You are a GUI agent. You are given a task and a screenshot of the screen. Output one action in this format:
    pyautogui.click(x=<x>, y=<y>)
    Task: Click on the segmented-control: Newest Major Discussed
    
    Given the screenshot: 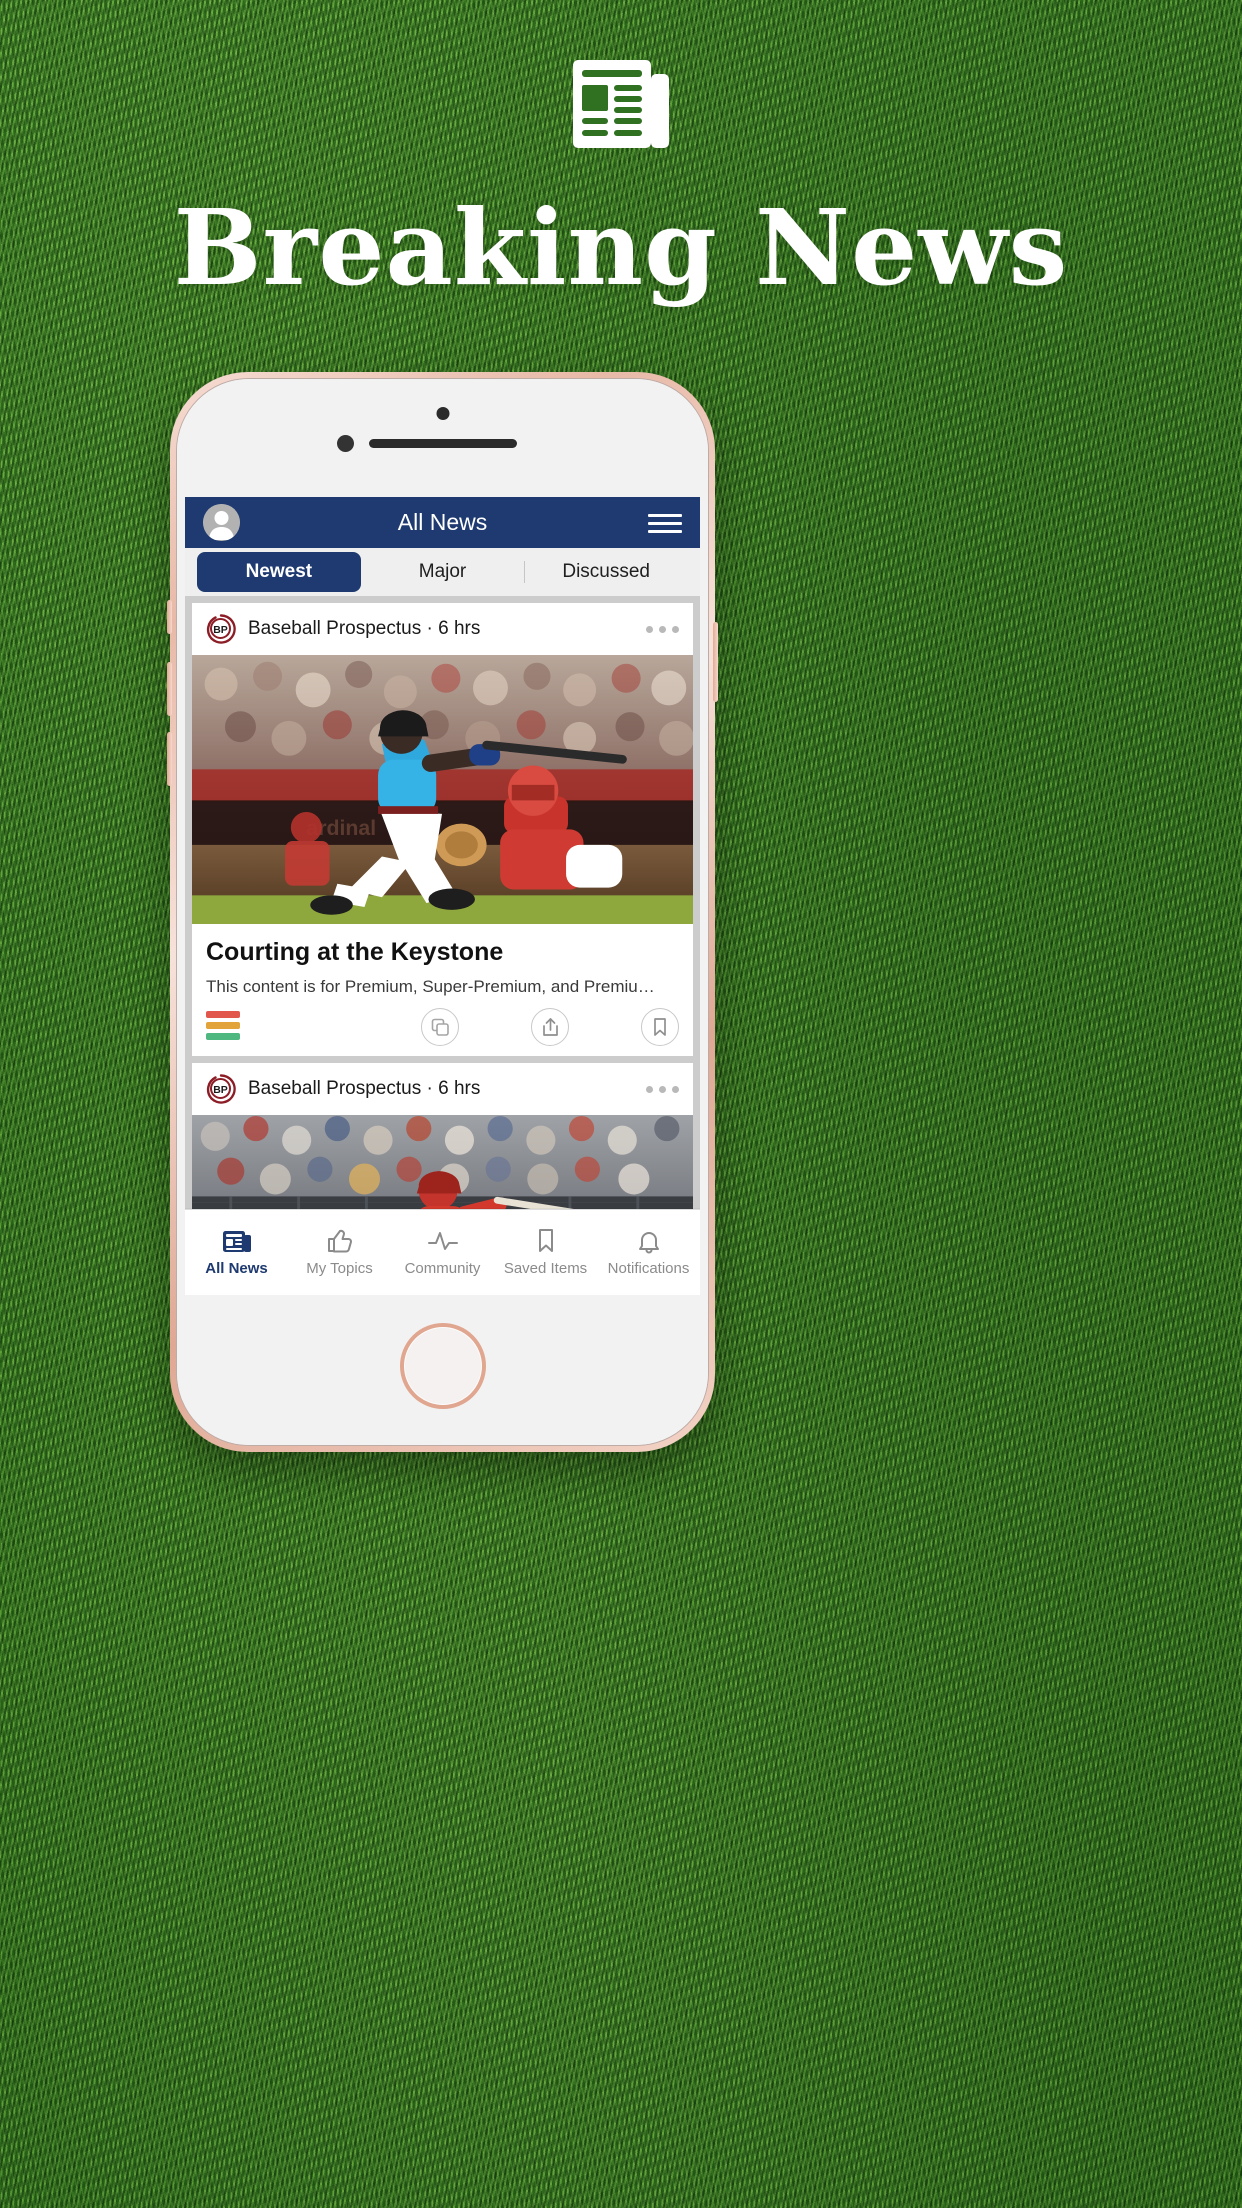 What is the action you would take?
    pyautogui.click(x=442, y=572)
    